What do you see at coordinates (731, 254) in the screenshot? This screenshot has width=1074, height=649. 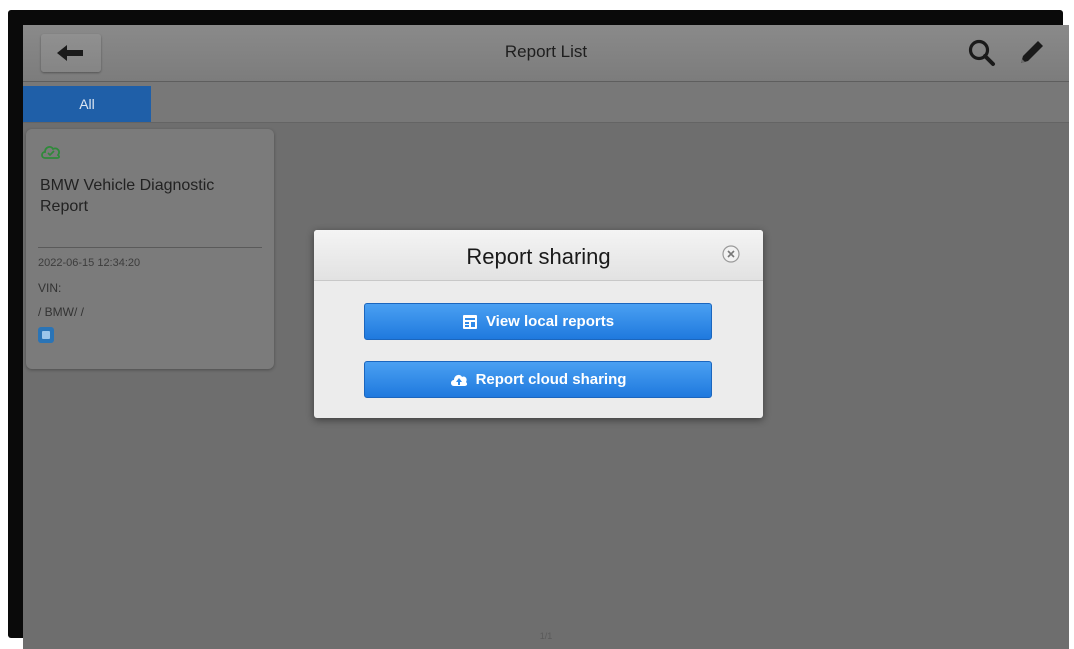 I see `close-icon` at bounding box center [731, 254].